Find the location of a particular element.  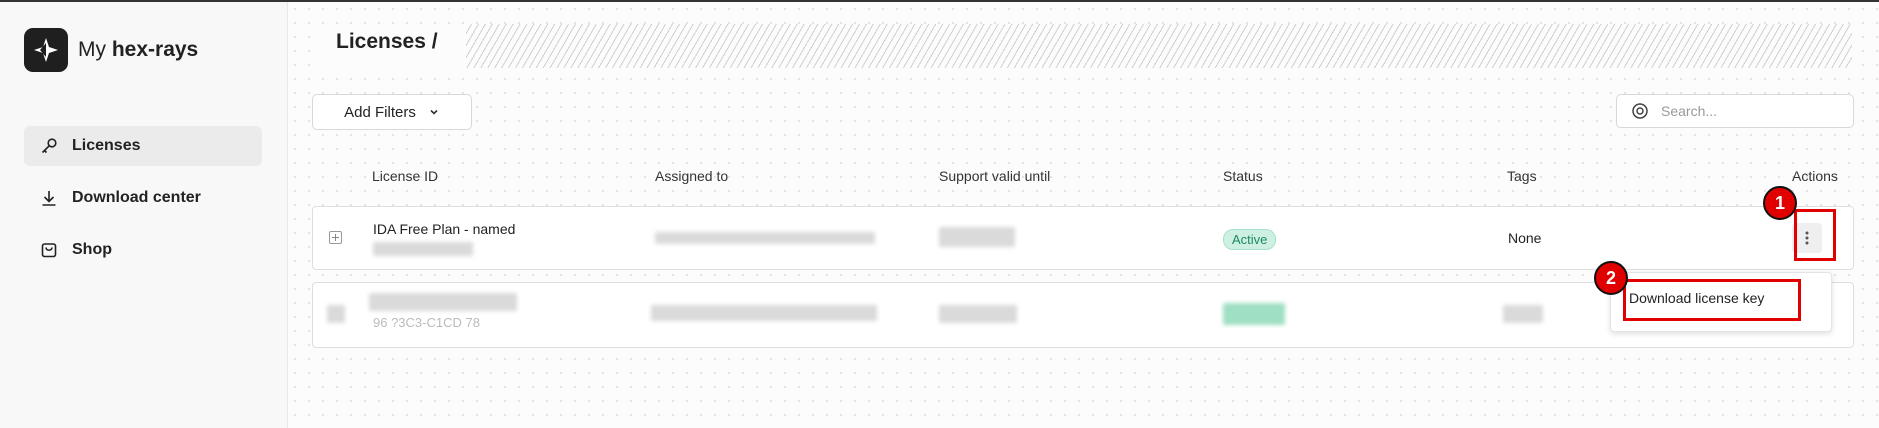

column-header-actions: Actions is located at coordinates (1815, 176).